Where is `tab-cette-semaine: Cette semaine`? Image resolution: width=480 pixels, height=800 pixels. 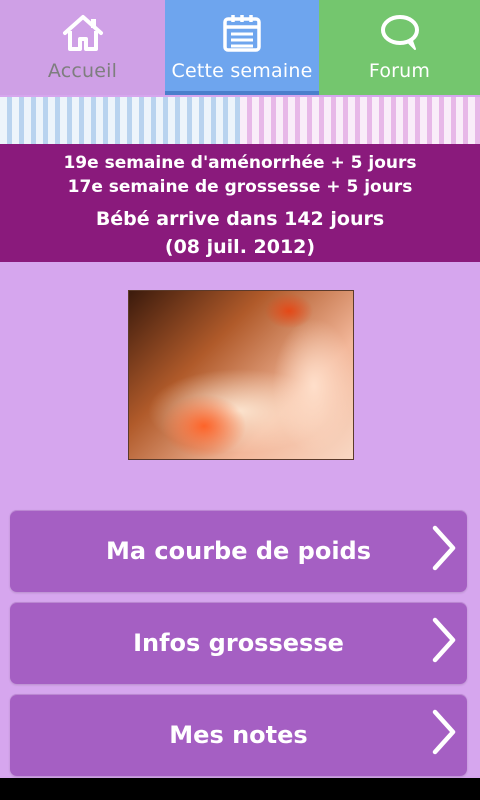 tab-cette-semaine: Cette semaine is located at coordinates (242, 47).